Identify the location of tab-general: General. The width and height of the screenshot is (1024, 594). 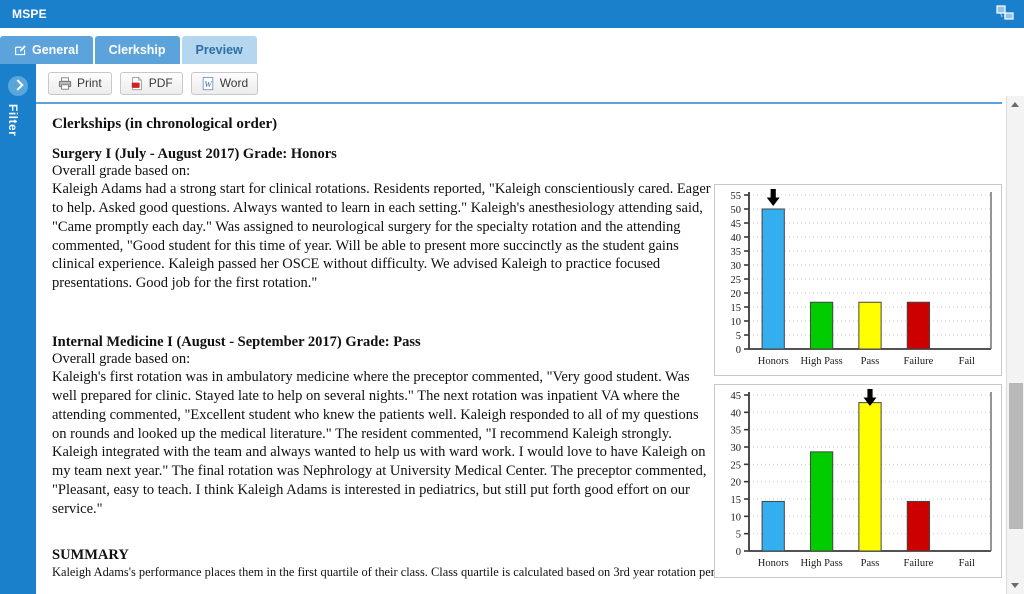
(46, 50).